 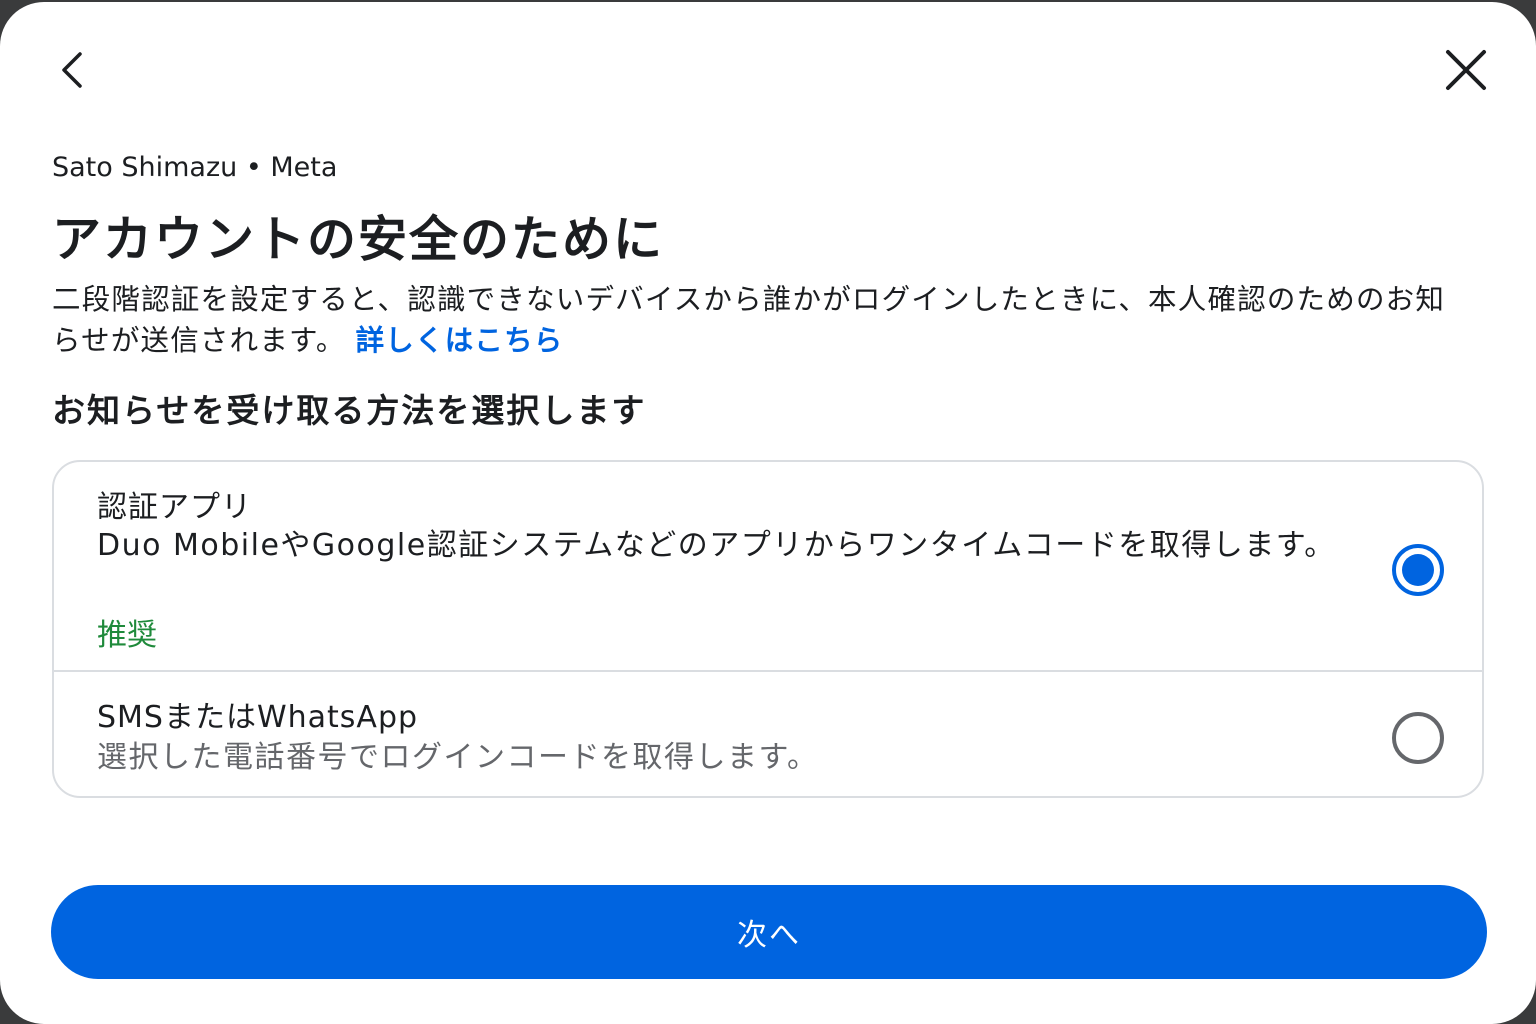 What do you see at coordinates (258, 717) in the screenshot?
I see `option-label: SMSまたはWhatsApp` at bounding box center [258, 717].